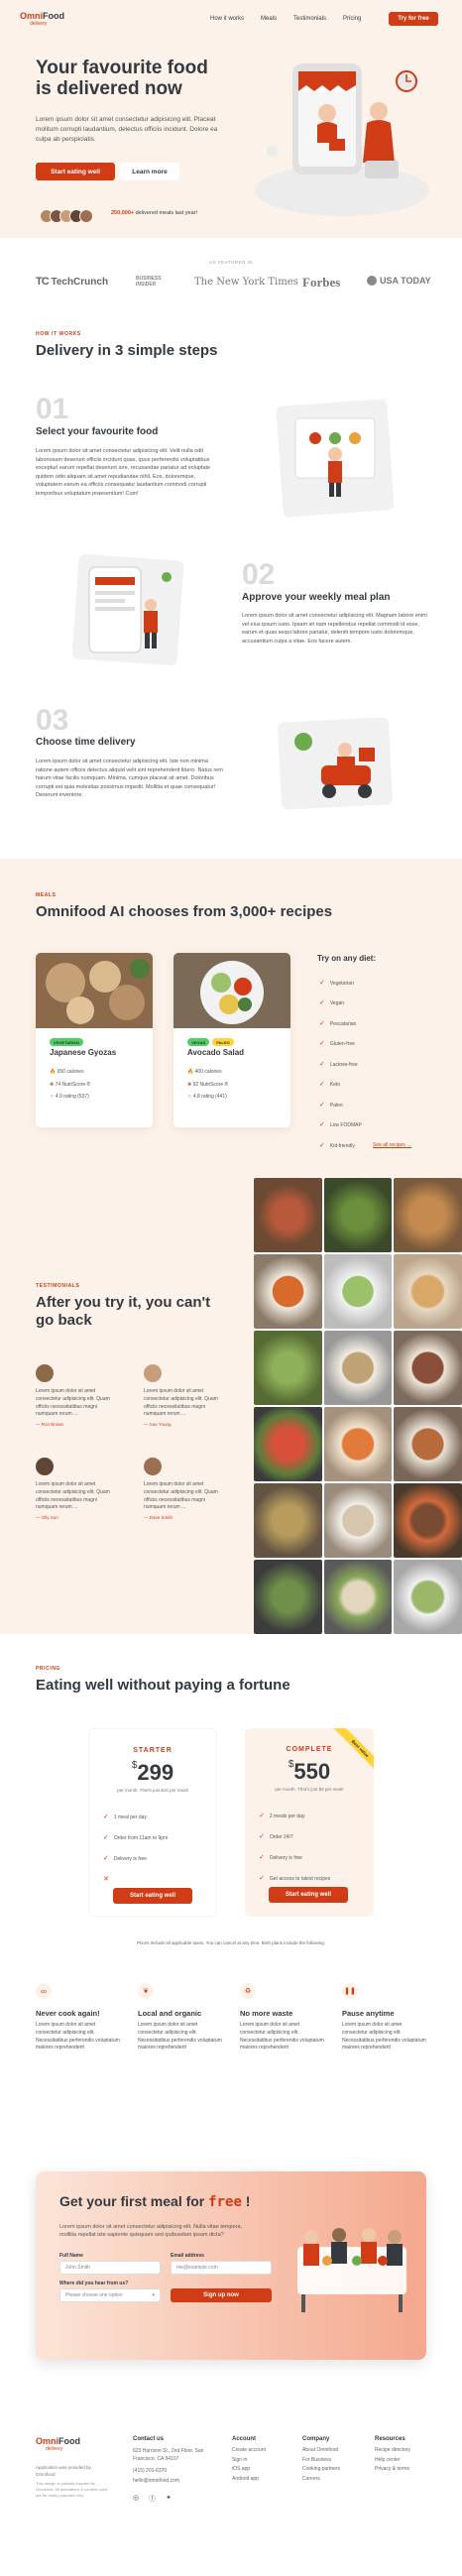 Image resolution: width=462 pixels, height=2576 pixels. What do you see at coordinates (52, 409) in the screenshot?
I see `step-1-number: 01` at bounding box center [52, 409].